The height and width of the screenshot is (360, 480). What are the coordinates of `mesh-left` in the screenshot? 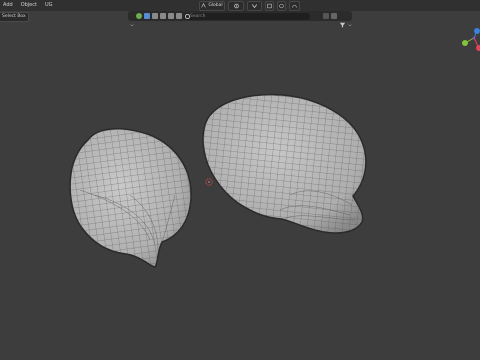 It's located at (130, 200).